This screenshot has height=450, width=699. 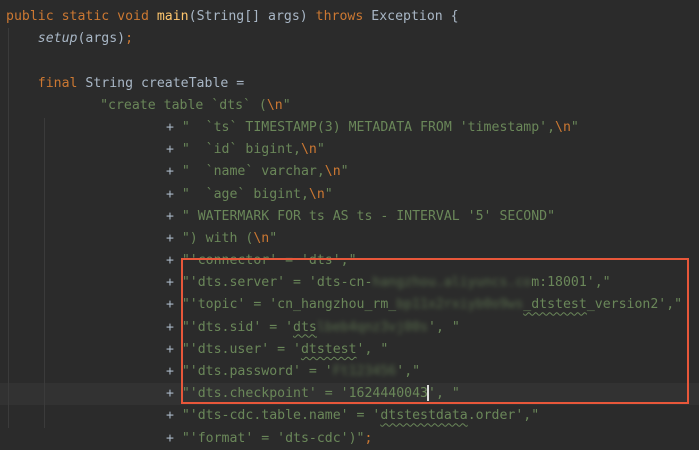 I want to click on code-line: + "'dts.sid' = 'dtslbeb4qnz3vj00s', ", so click(x=349, y=328).